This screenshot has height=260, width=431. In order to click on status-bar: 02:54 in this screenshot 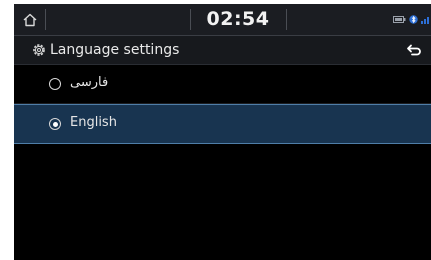, I will do `click(222, 20)`.